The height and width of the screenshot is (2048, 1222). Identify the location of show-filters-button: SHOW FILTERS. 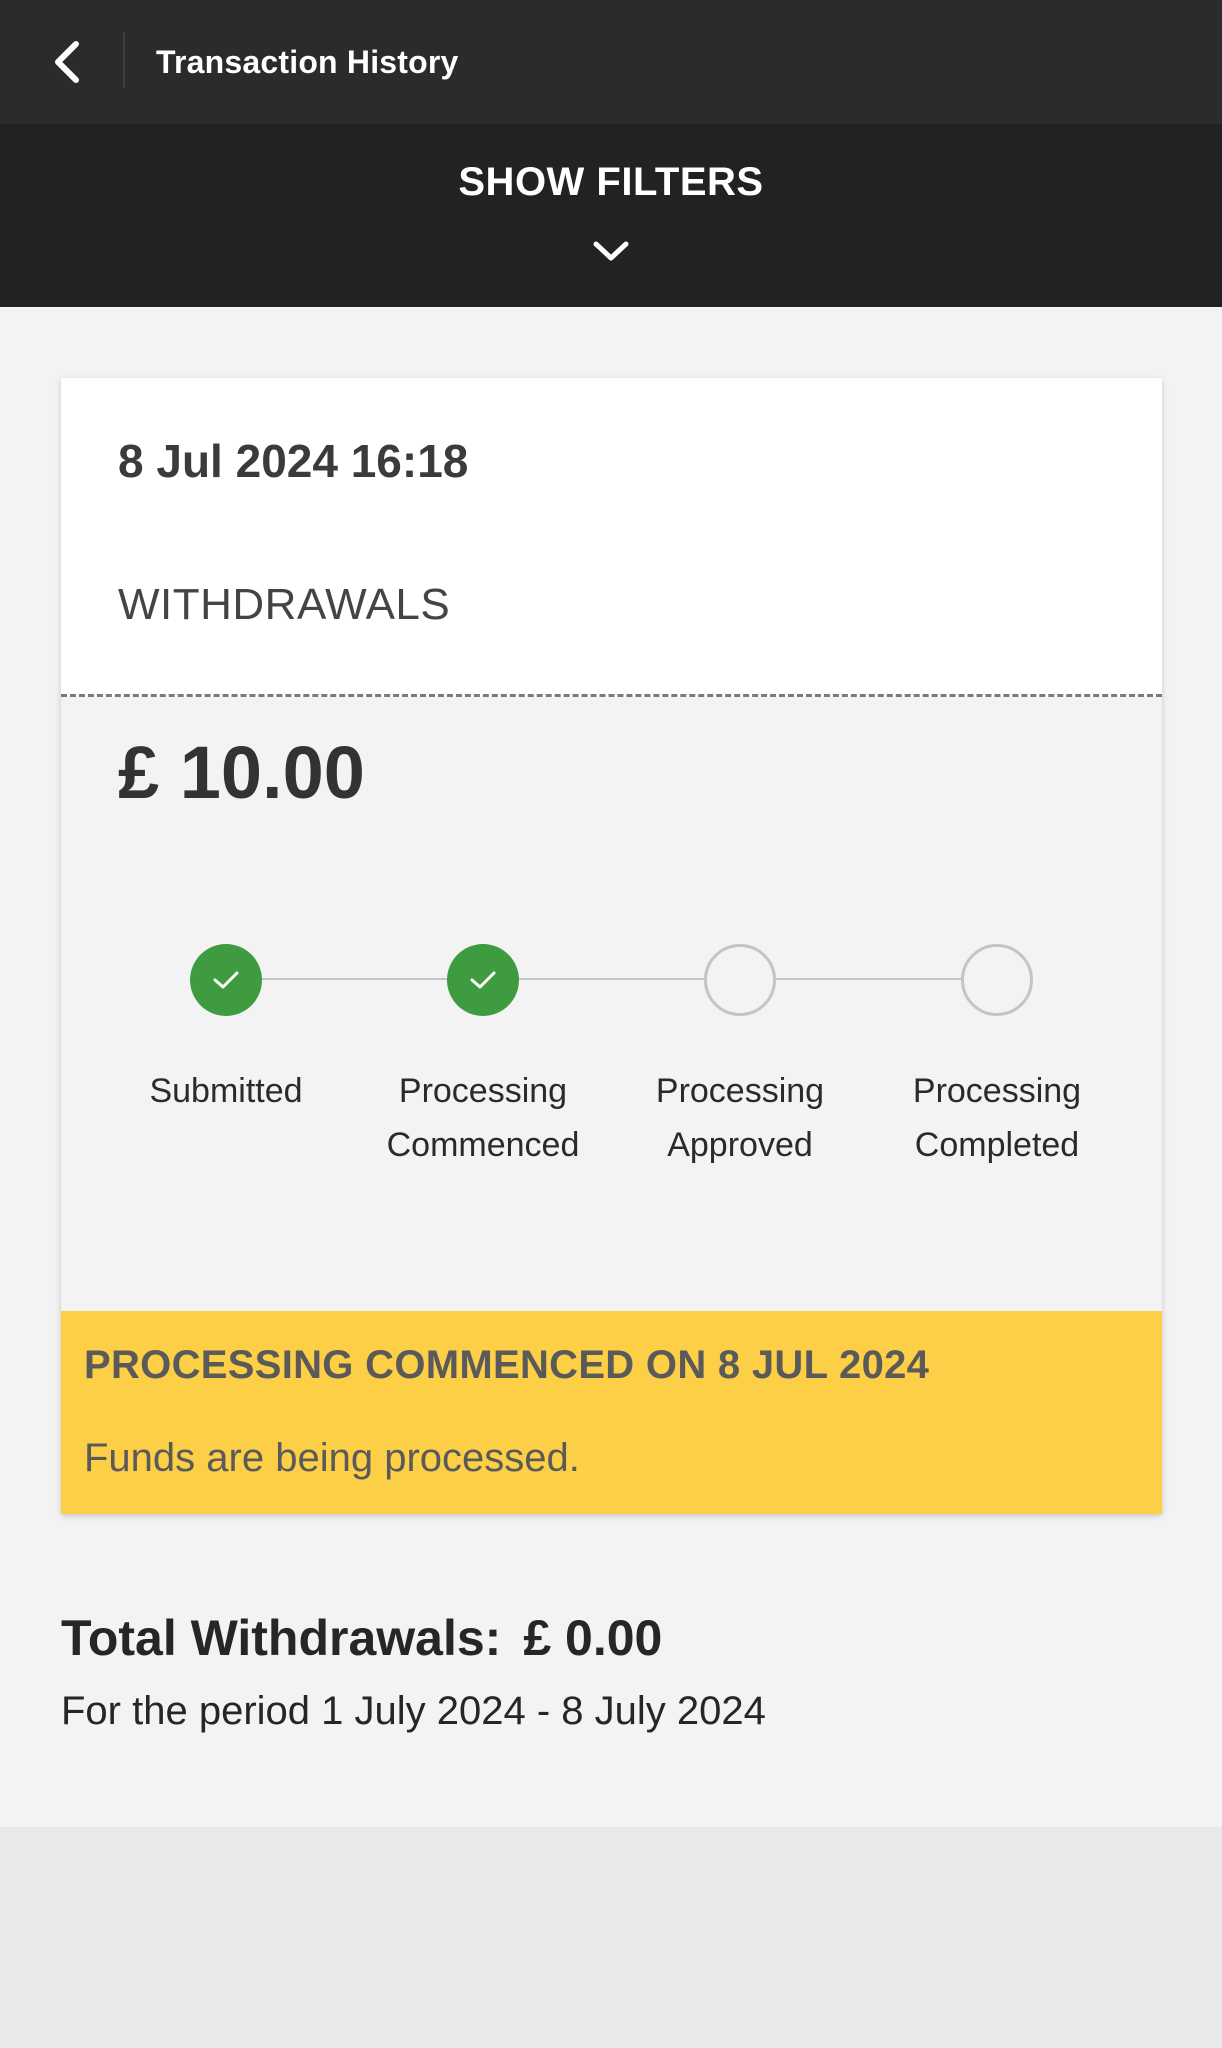
(611, 215).